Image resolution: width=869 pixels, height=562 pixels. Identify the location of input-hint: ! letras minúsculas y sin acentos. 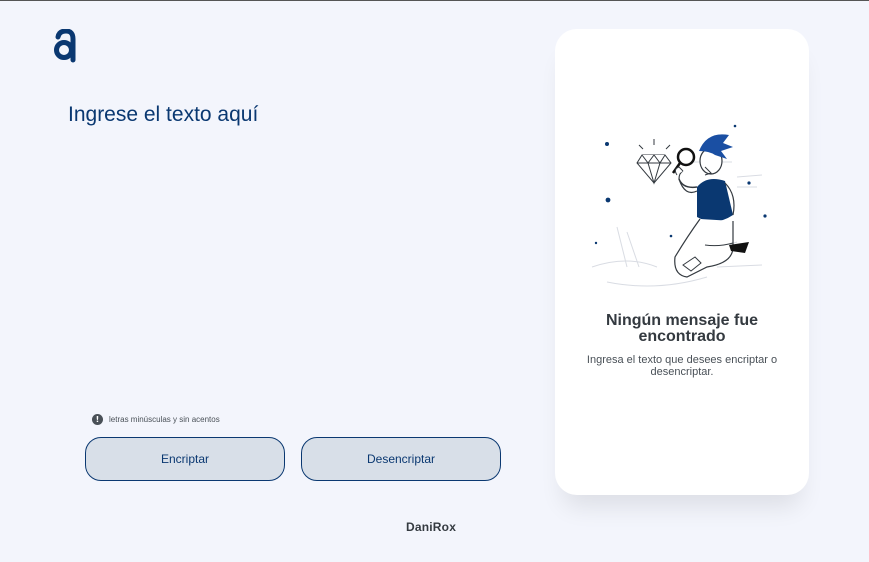
(156, 419).